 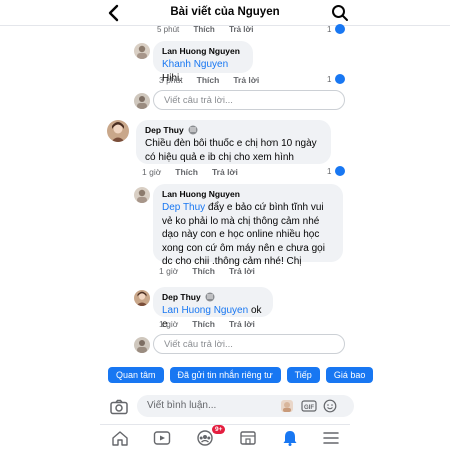 What do you see at coordinates (171, 80) in the screenshot?
I see `comment-time: 3 phút` at bounding box center [171, 80].